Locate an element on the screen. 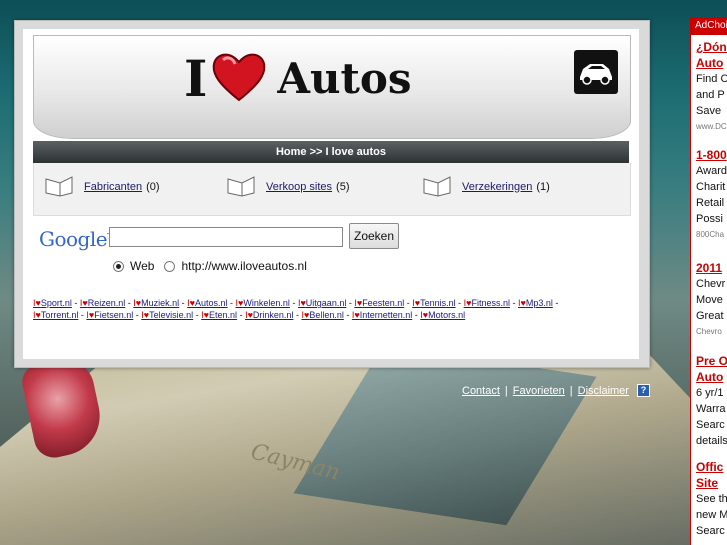 The width and height of the screenshot is (727, 545). ad-line: Warra is located at coordinates (711, 409).